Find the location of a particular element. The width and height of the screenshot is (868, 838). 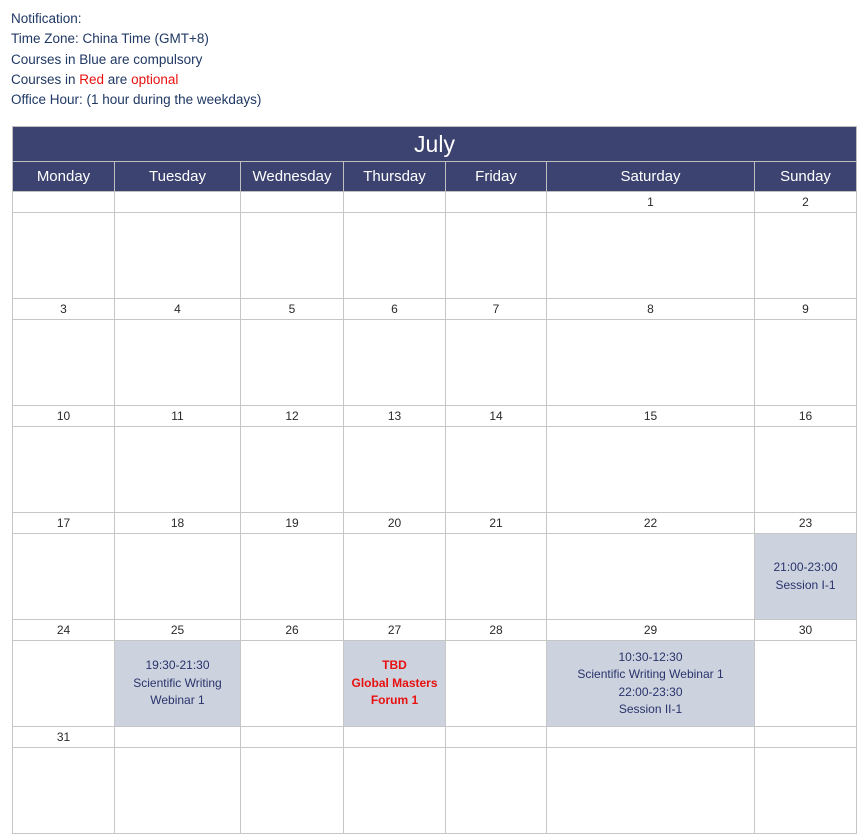

date-number-11: 11 is located at coordinates (177, 416).